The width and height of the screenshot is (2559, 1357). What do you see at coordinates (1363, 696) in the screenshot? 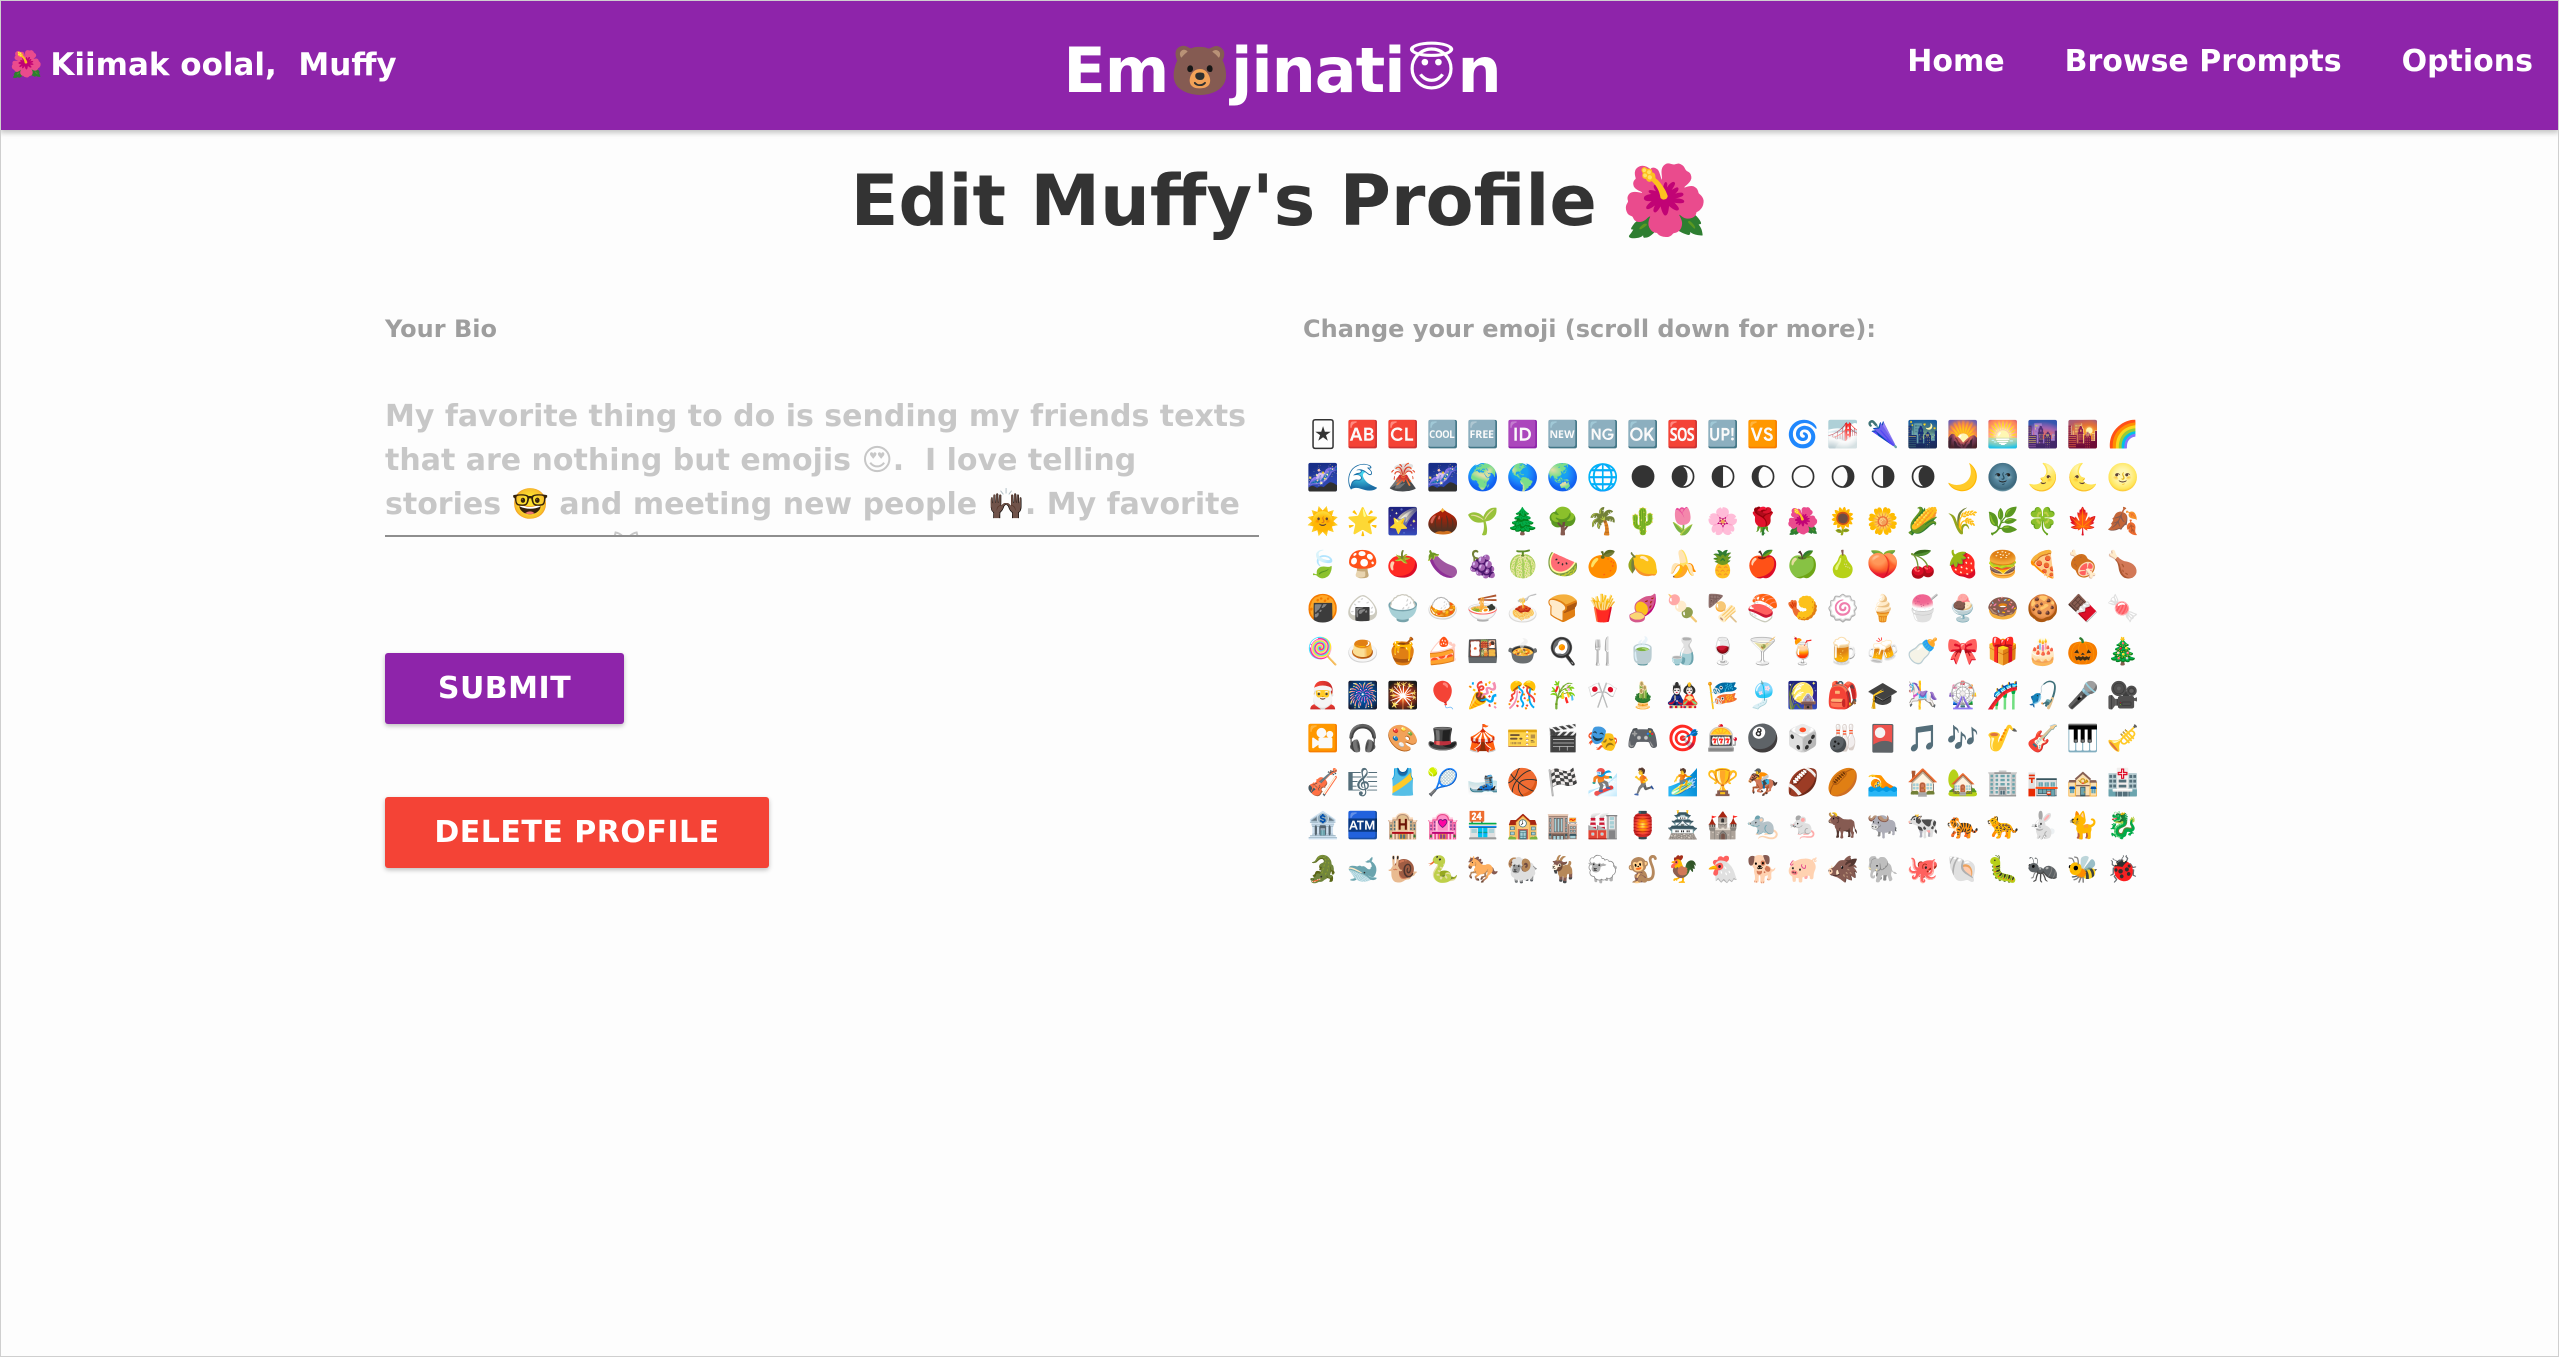
I see `emoji-option: 🎆` at bounding box center [1363, 696].